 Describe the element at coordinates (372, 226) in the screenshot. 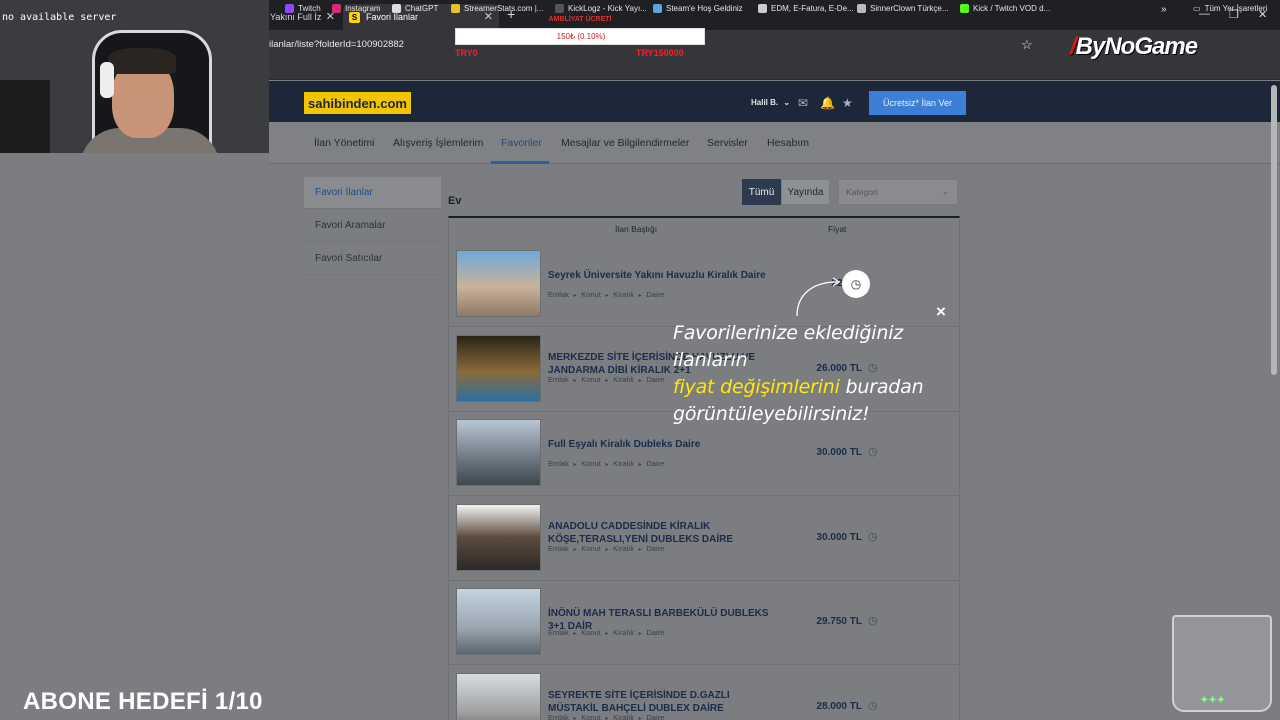

I see `side-favori-aramalar: Favori Aramalar` at that location.